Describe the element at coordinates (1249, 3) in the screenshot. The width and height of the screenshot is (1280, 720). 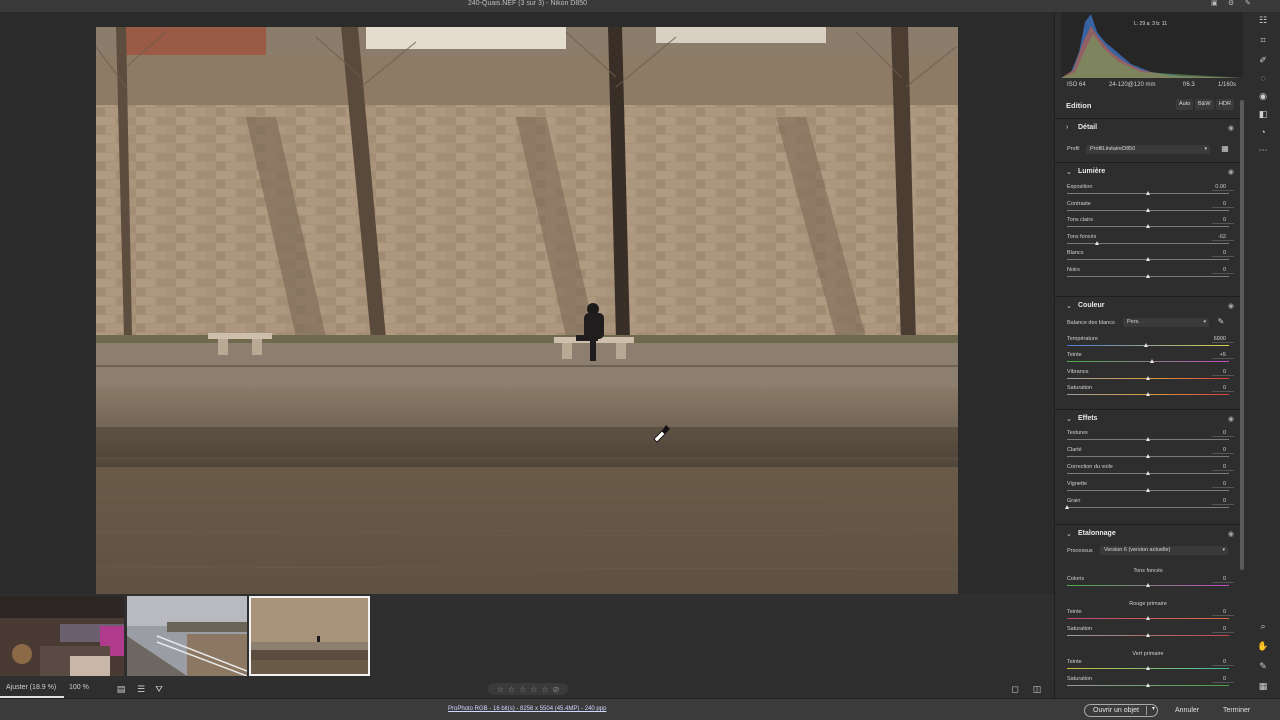
I see `help-icon: ✎` at that location.